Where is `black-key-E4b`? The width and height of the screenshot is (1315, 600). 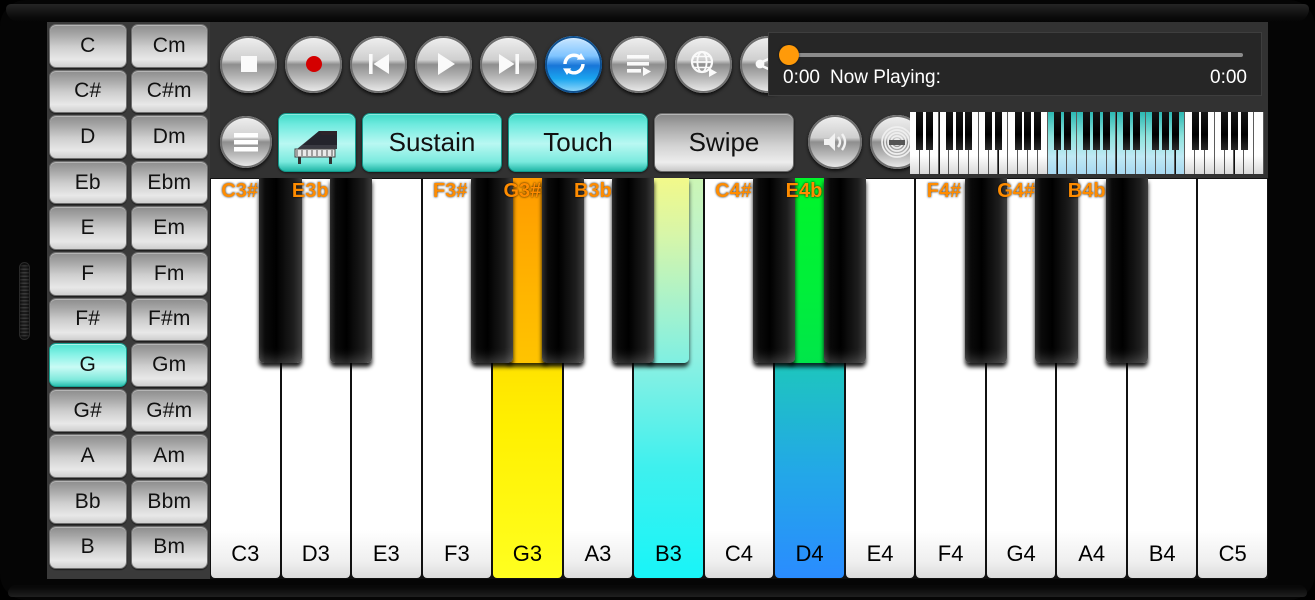 black-key-E4b is located at coordinates (844, 270).